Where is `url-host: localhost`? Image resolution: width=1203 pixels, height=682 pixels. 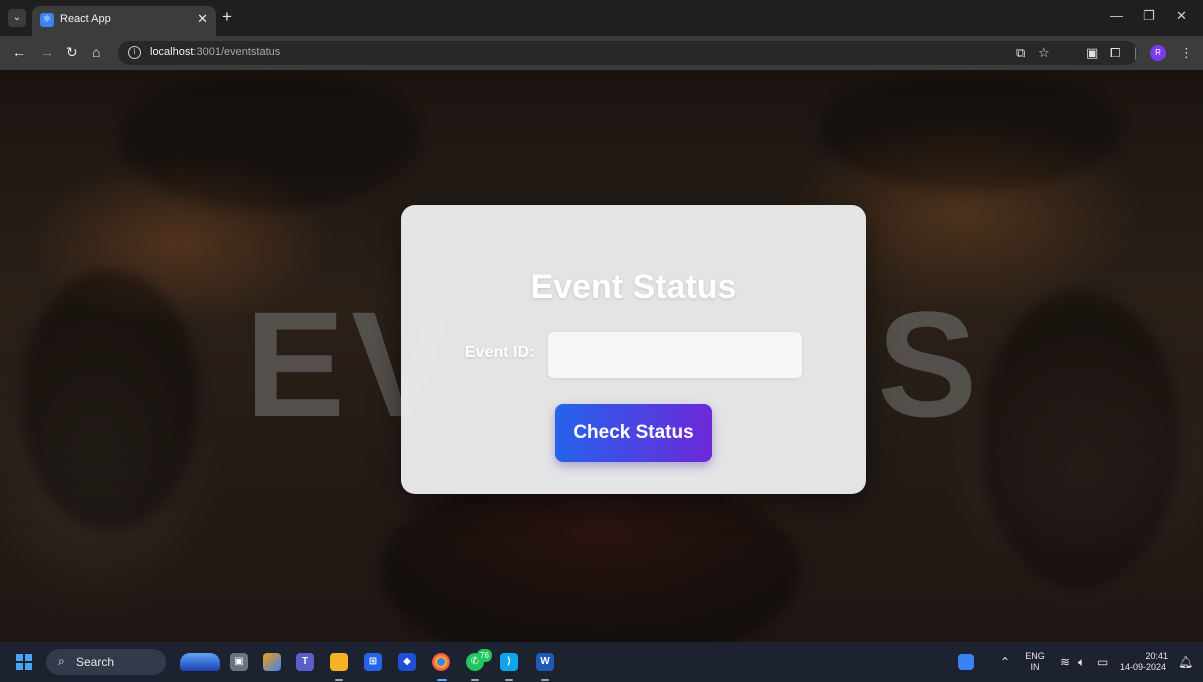
url-host: localhost is located at coordinates (172, 52).